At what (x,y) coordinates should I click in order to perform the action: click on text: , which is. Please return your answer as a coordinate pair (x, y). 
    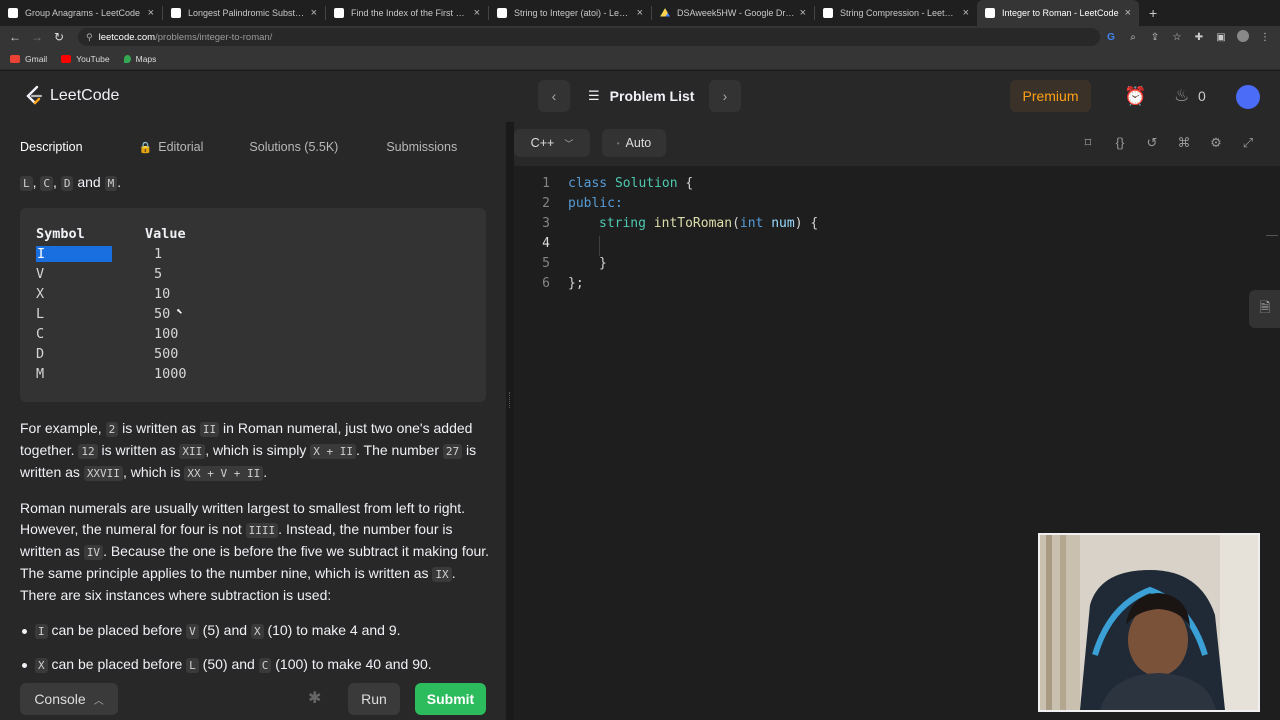
    Looking at the image, I should click on (153, 472).